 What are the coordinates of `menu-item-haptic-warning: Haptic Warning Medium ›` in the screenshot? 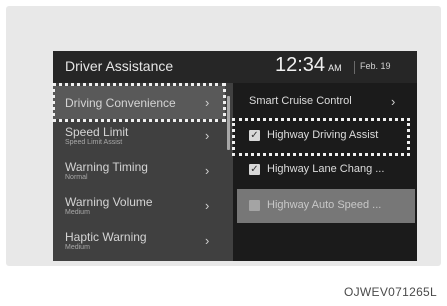 It's located at (139, 240).